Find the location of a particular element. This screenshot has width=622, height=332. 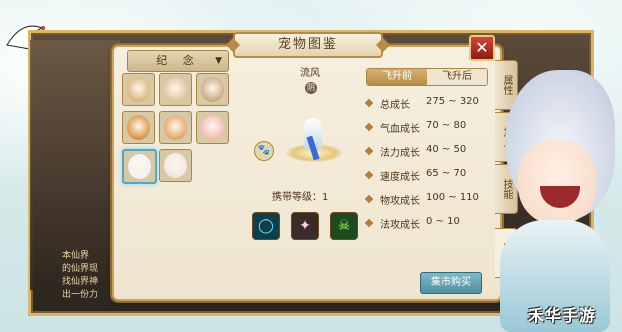

stat-range: 0 ~ 10 is located at coordinates (443, 221).